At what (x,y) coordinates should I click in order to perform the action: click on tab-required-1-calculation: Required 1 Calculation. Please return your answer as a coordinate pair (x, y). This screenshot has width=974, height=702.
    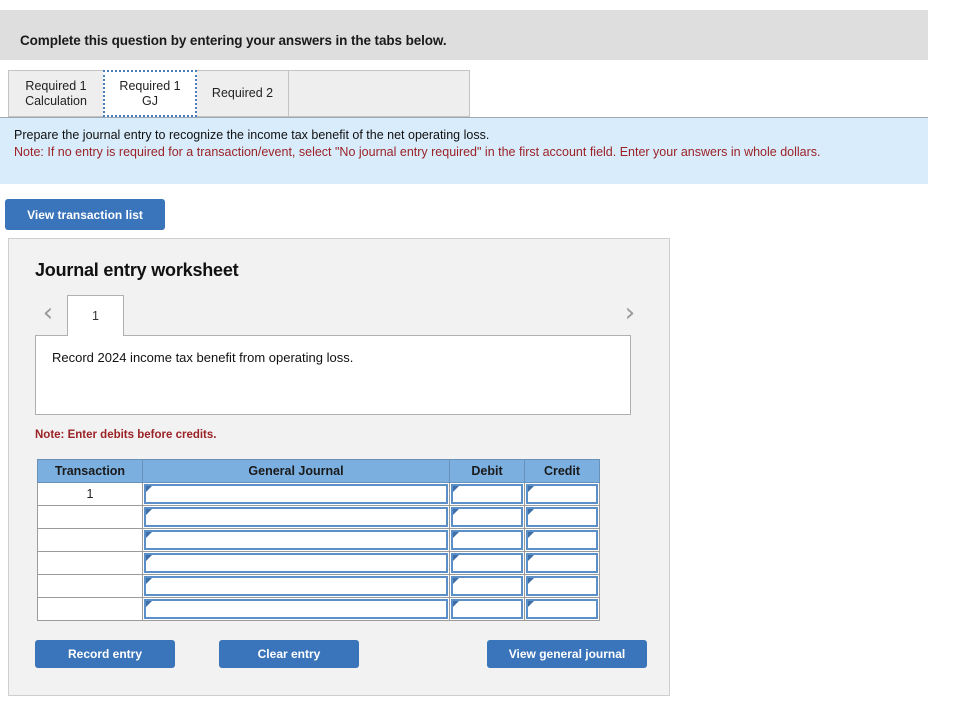
    Looking at the image, I should click on (55, 93).